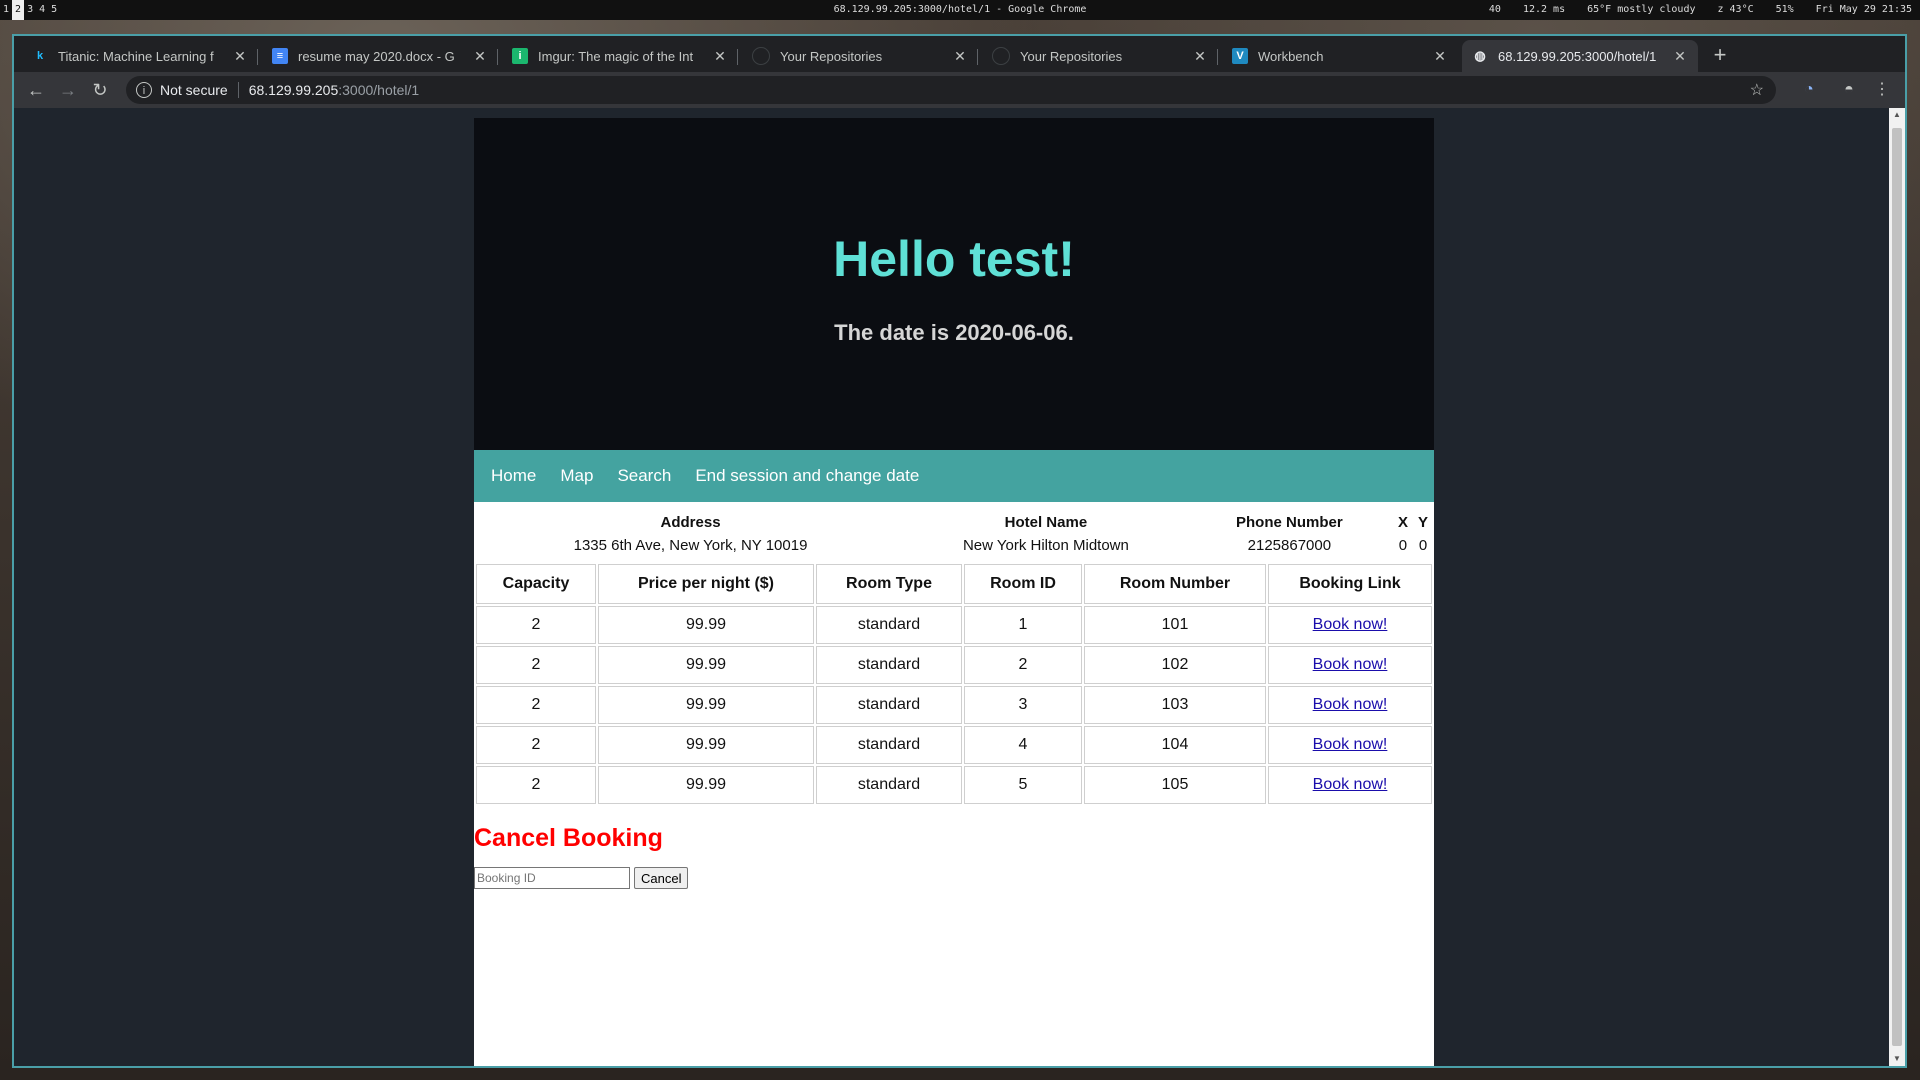 Image resolution: width=1920 pixels, height=1080 pixels. What do you see at coordinates (1023, 625) in the screenshot?
I see `room-id-cell: 1` at bounding box center [1023, 625].